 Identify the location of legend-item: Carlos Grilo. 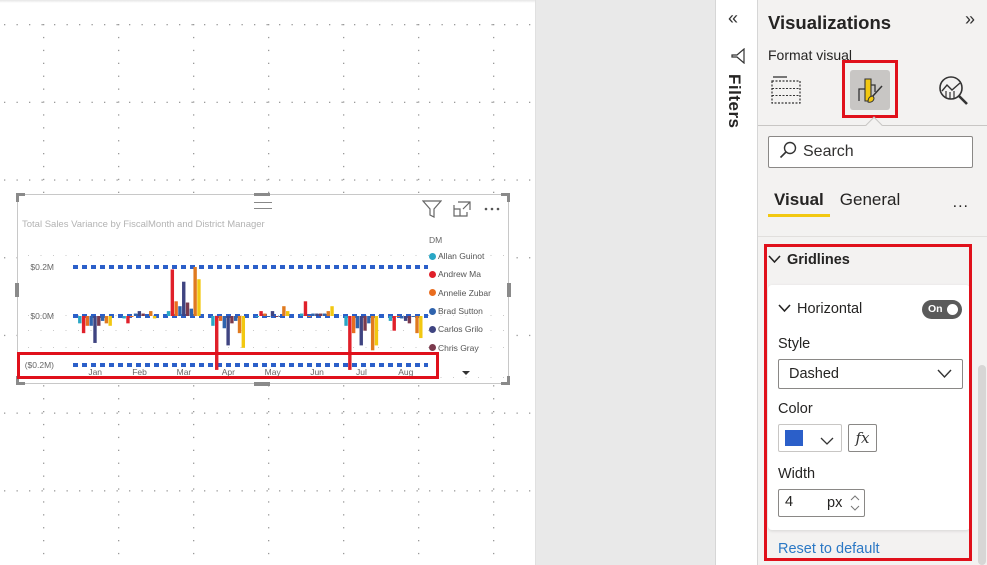
(460, 329).